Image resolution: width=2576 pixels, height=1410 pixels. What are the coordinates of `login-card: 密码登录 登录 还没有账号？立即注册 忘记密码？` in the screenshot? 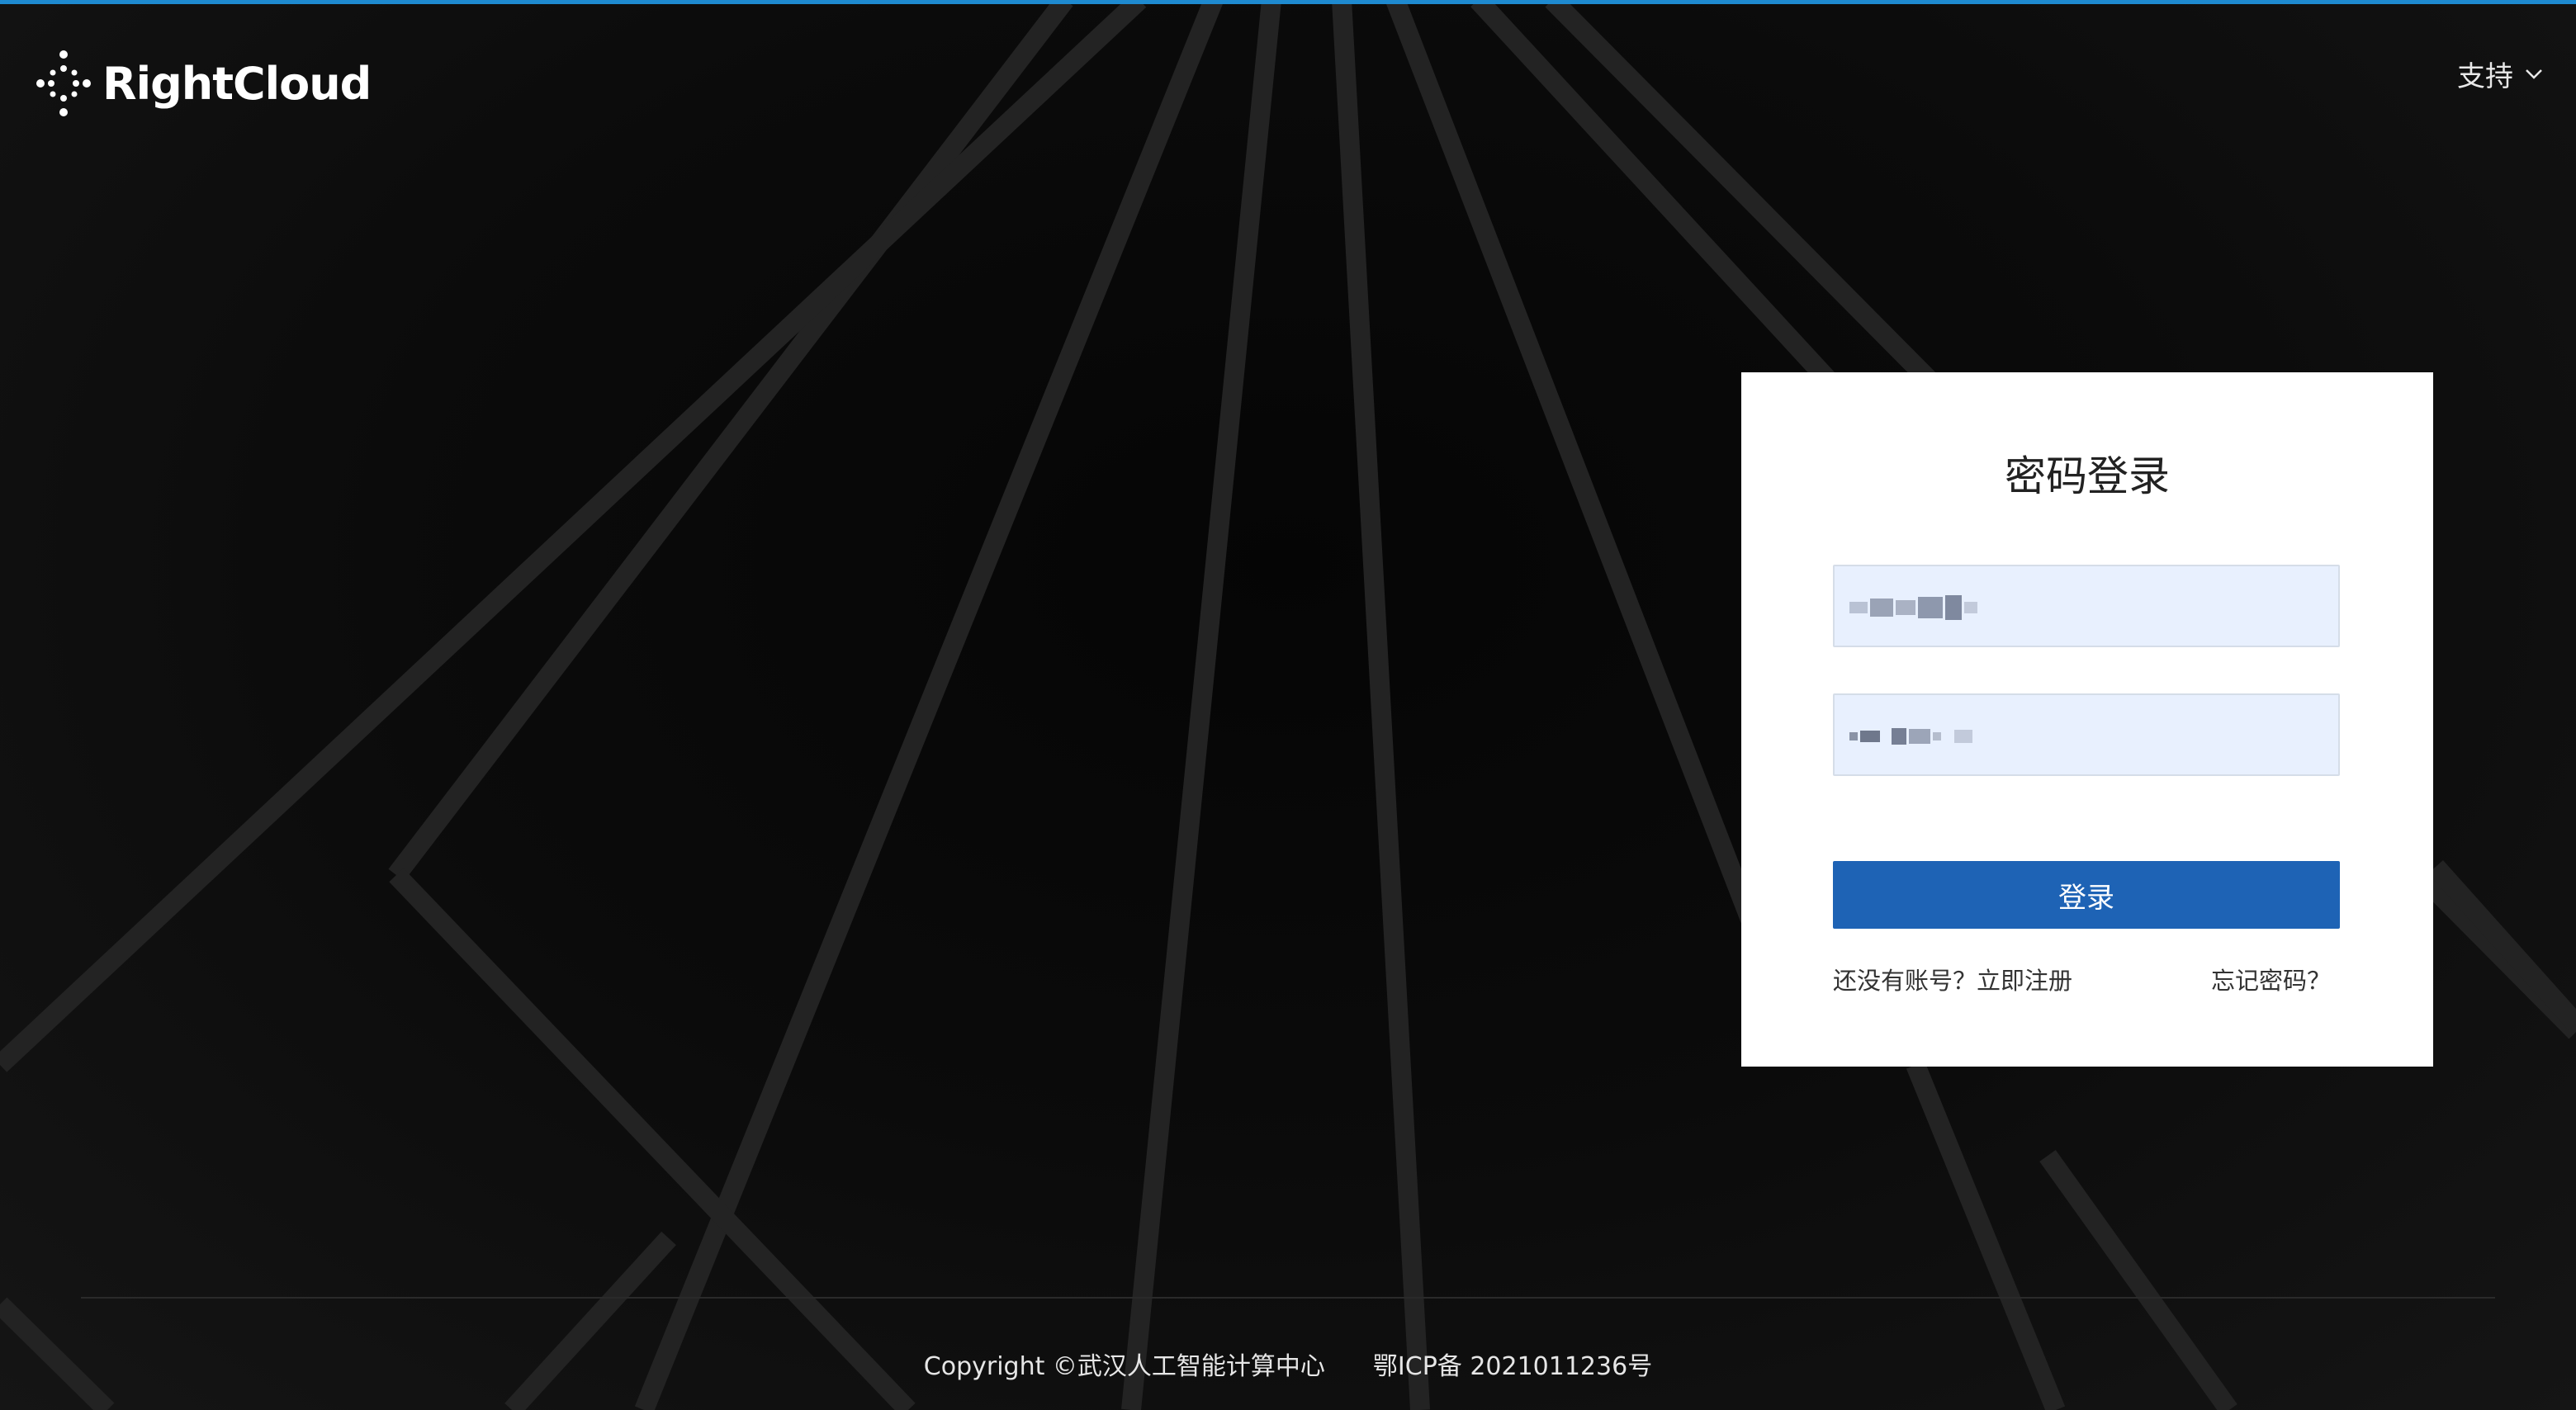 It's located at (2087, 719).